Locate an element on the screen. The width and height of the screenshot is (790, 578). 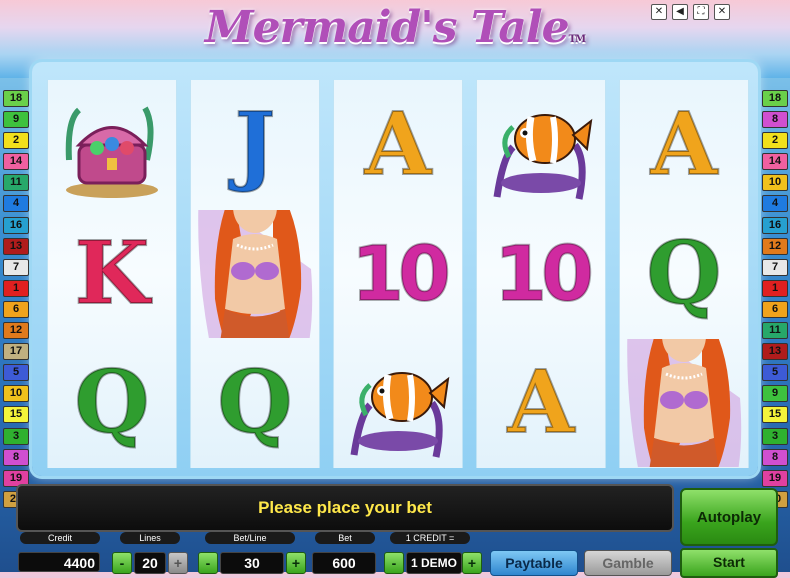
symbol-j: J is located at coordinates (255, 144).